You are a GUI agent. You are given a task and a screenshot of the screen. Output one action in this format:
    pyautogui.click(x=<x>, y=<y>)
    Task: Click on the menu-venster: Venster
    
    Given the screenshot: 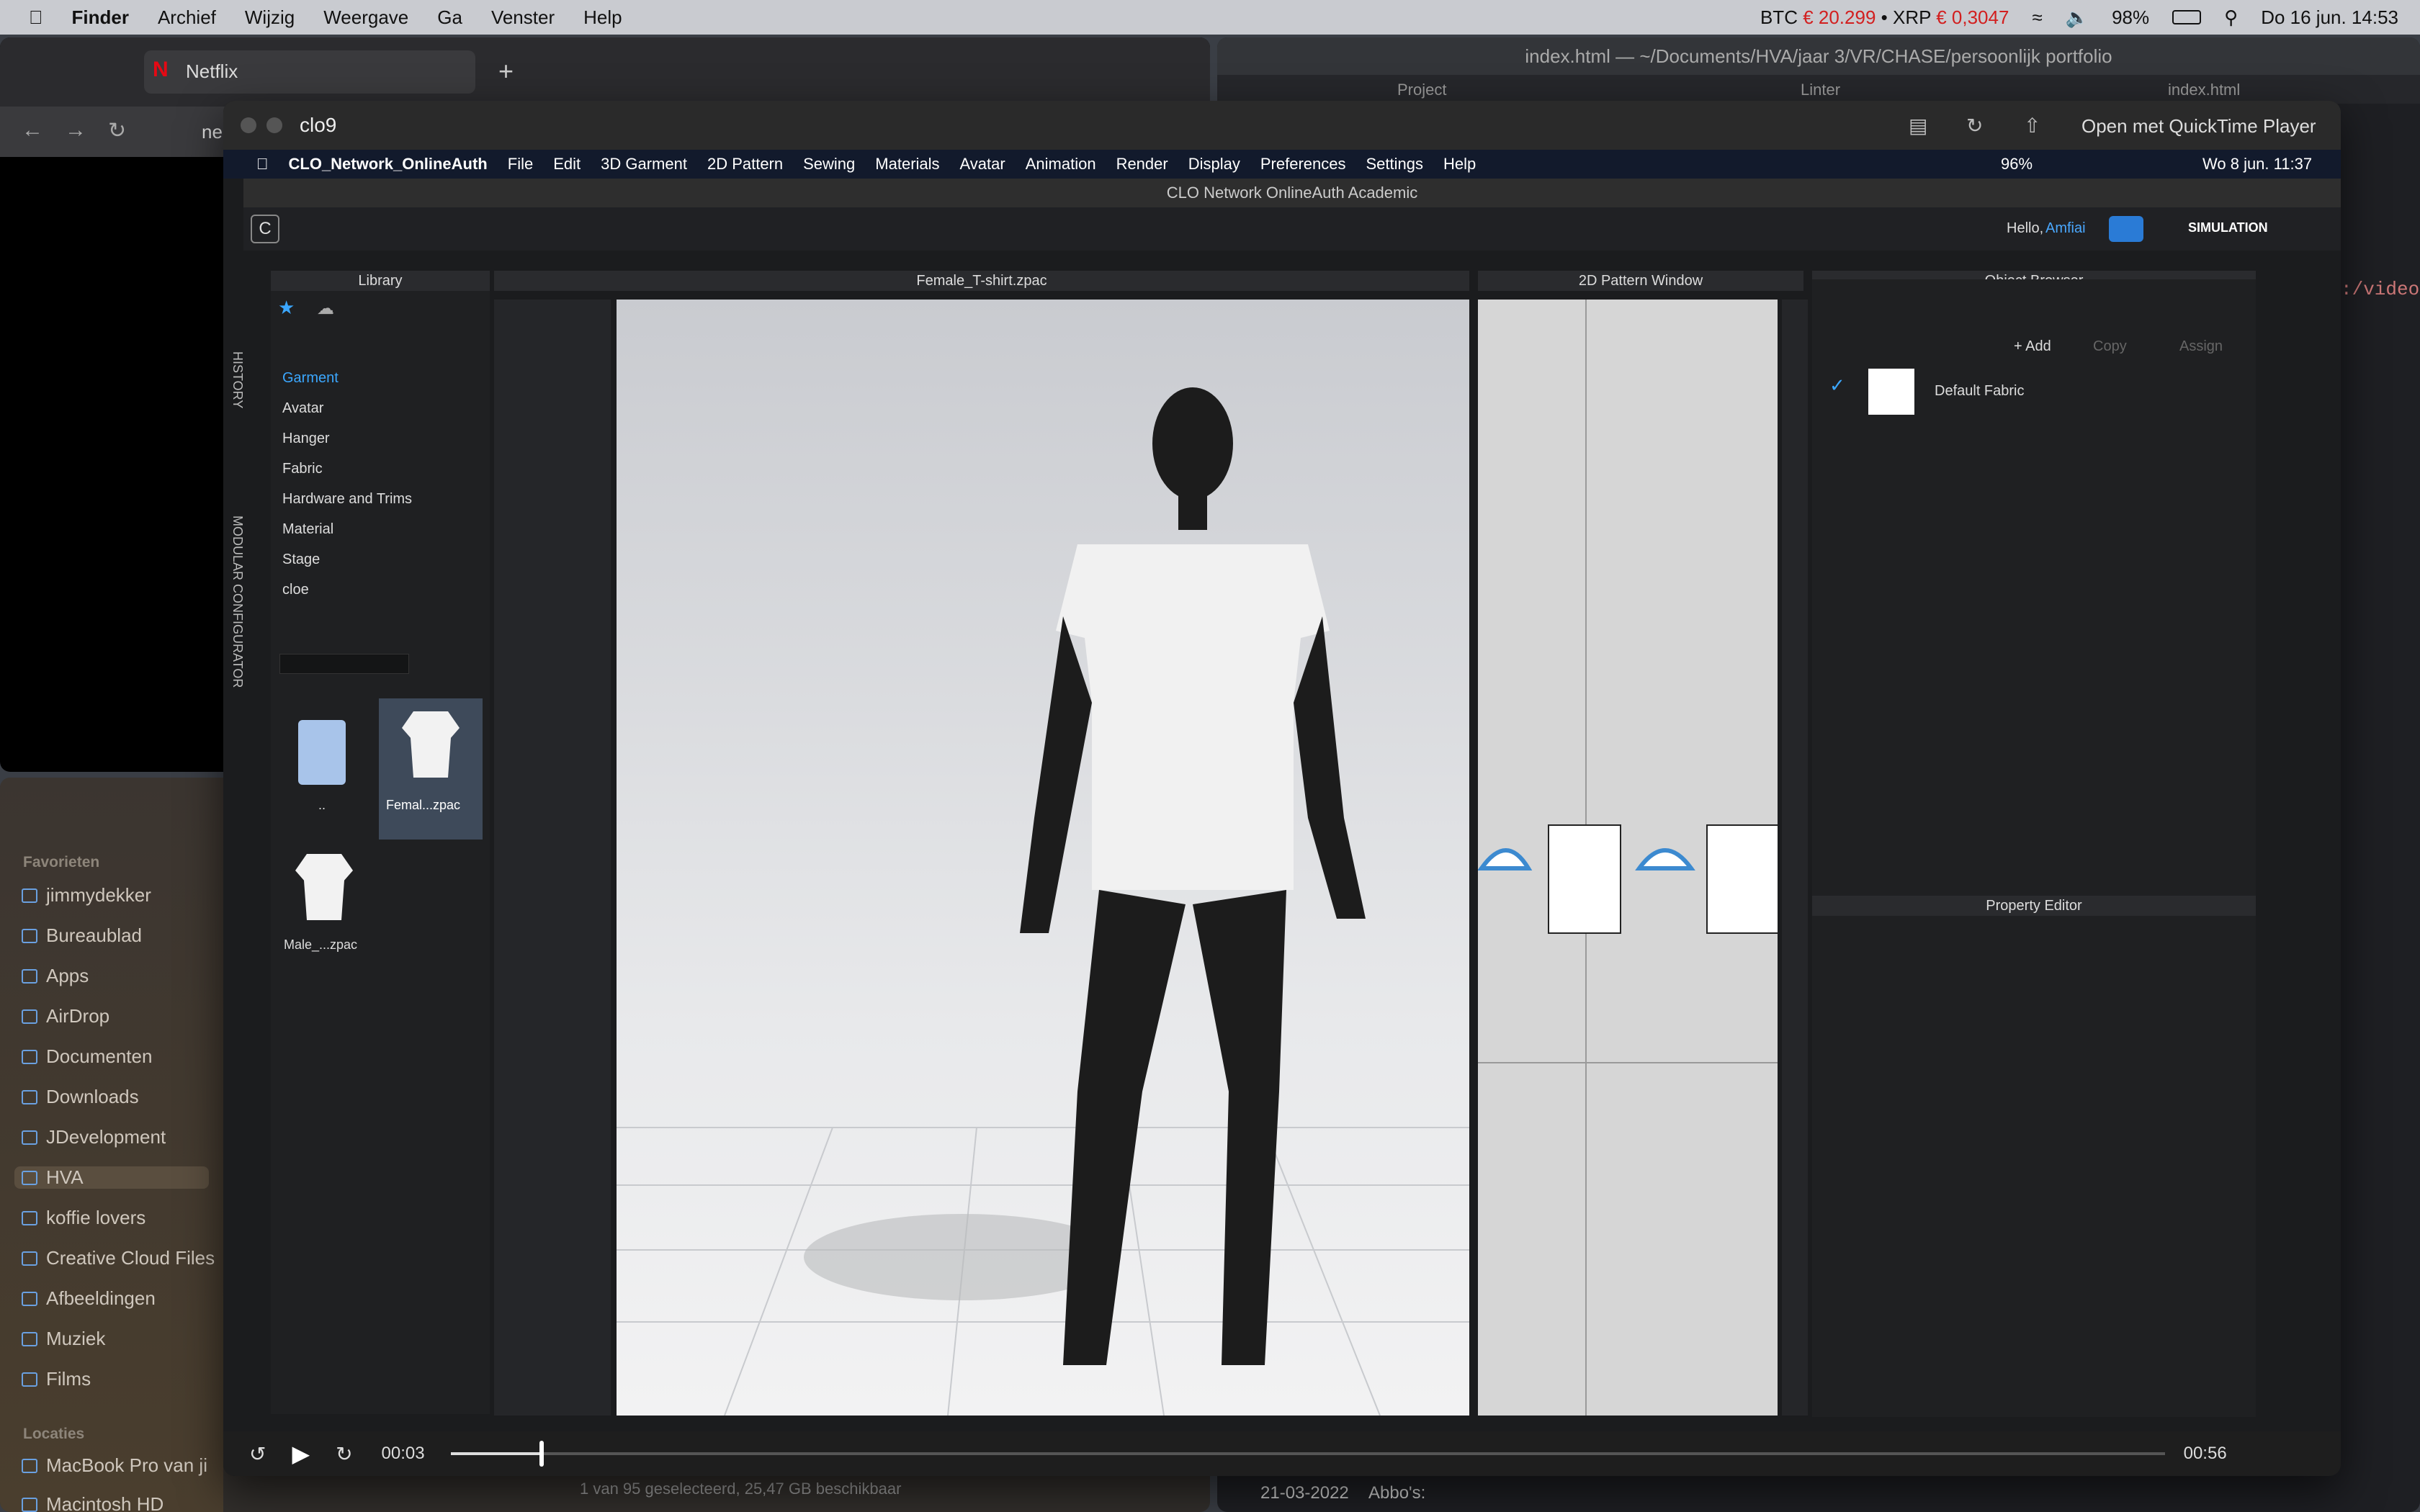 What is the action you would take?
    pyautogui.click(x=523, y=17)
    